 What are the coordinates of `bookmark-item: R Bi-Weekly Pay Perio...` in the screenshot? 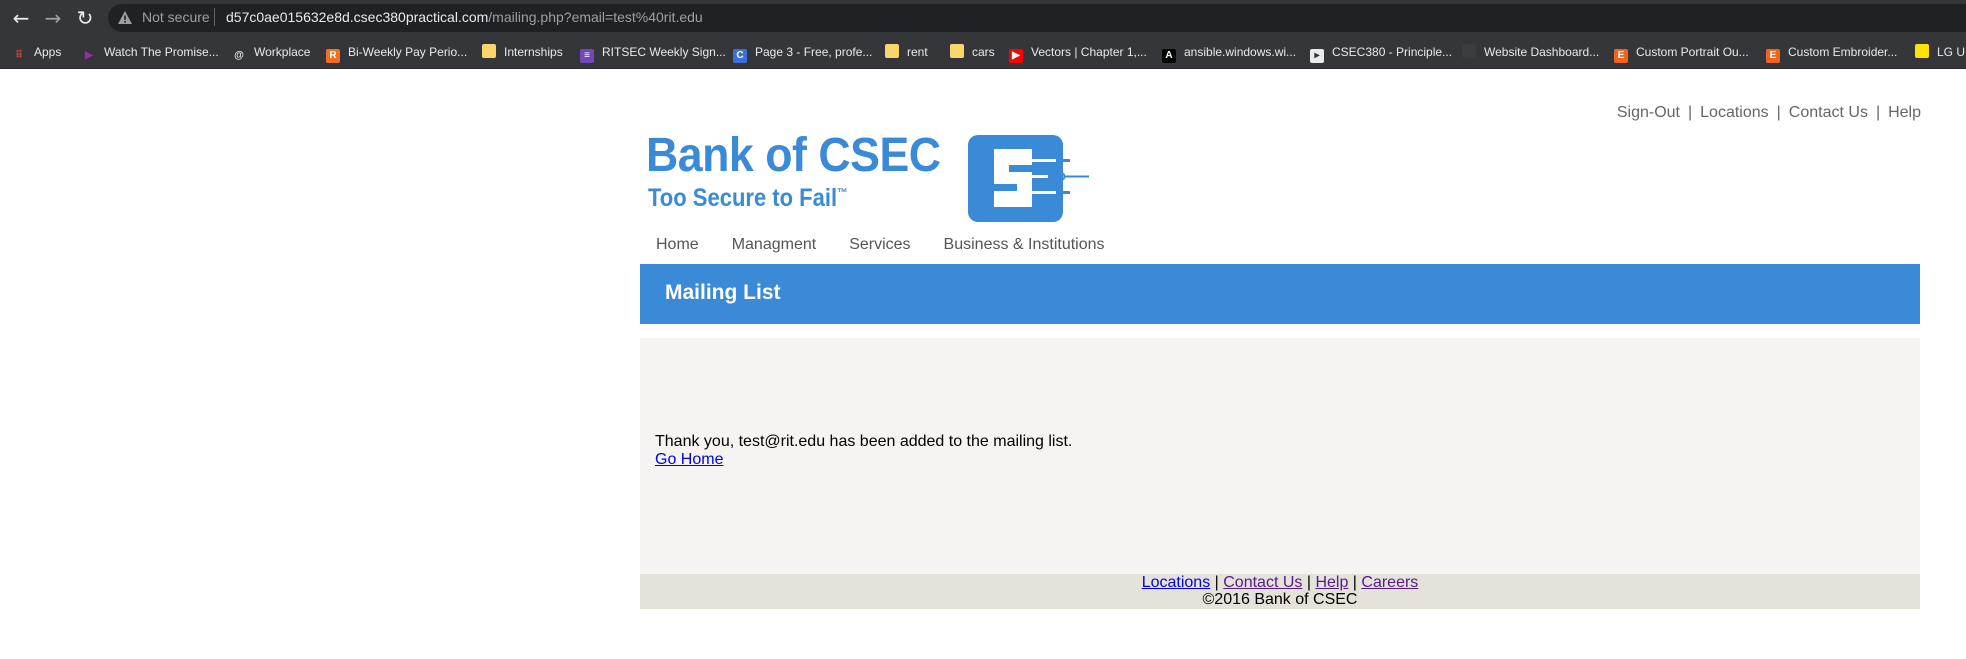 It's located at (396, 52).